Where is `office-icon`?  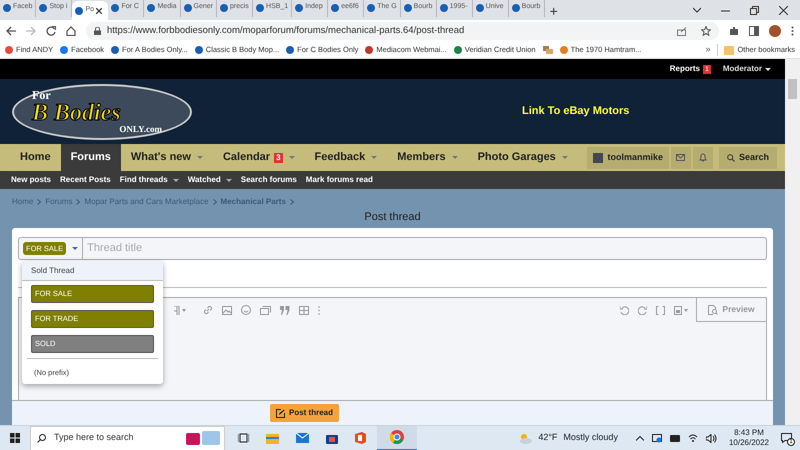
office-icon is located at coordinates (360, 438).